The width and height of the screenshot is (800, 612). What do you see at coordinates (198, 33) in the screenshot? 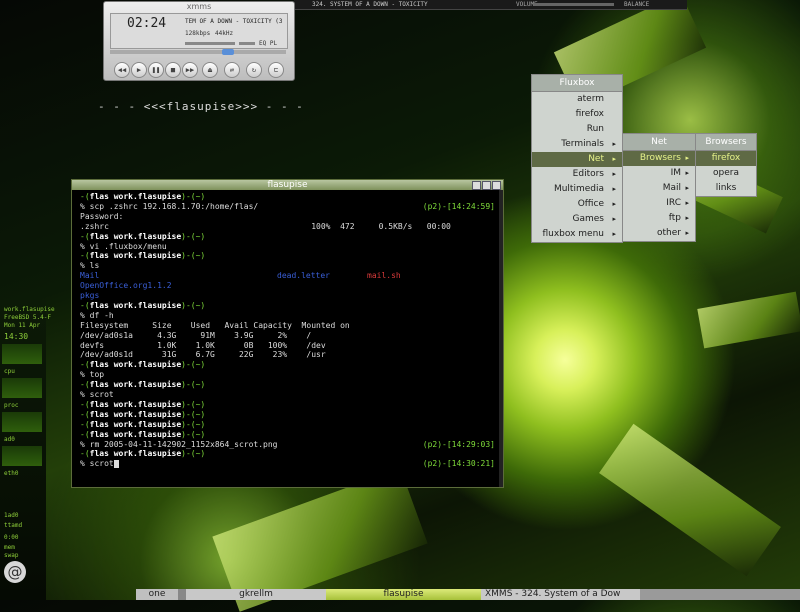
I see `bitrate: 128kbps` at bounding box center [198, 33].